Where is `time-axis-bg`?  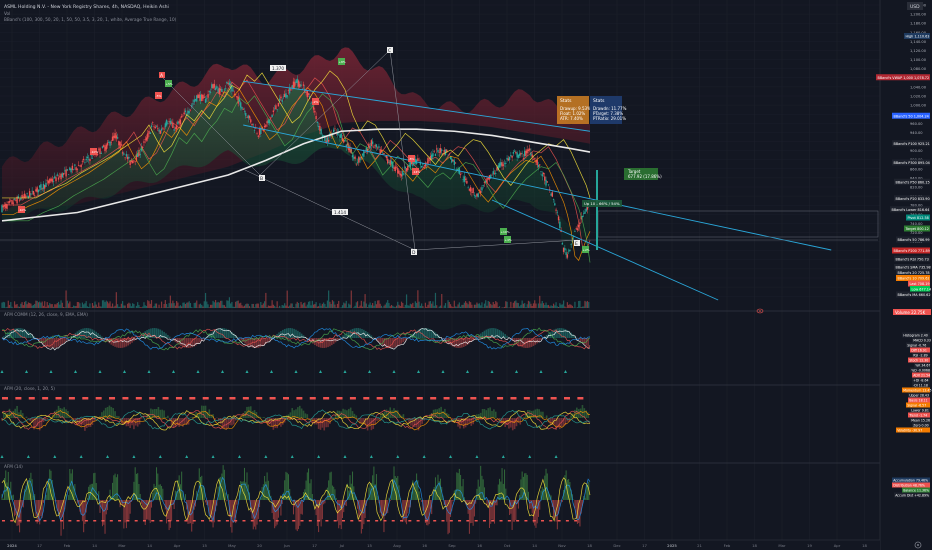
time-axis-bg is located at coordinates (440, 545).